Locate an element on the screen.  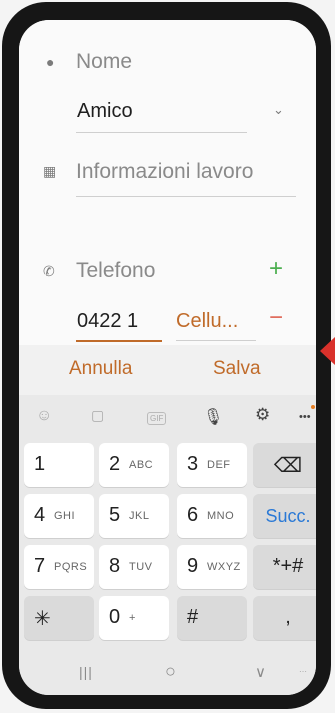
work-info-label: Informazioni lavoro is located at coordinates (164, 172).